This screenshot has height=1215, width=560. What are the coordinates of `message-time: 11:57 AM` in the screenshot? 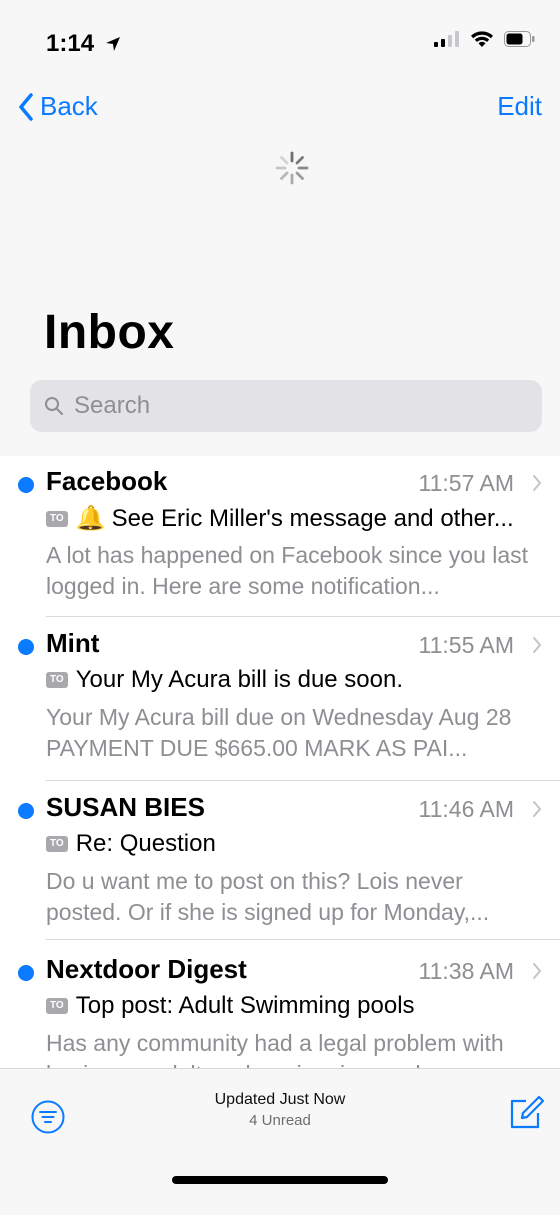 It's located at (466, 483).